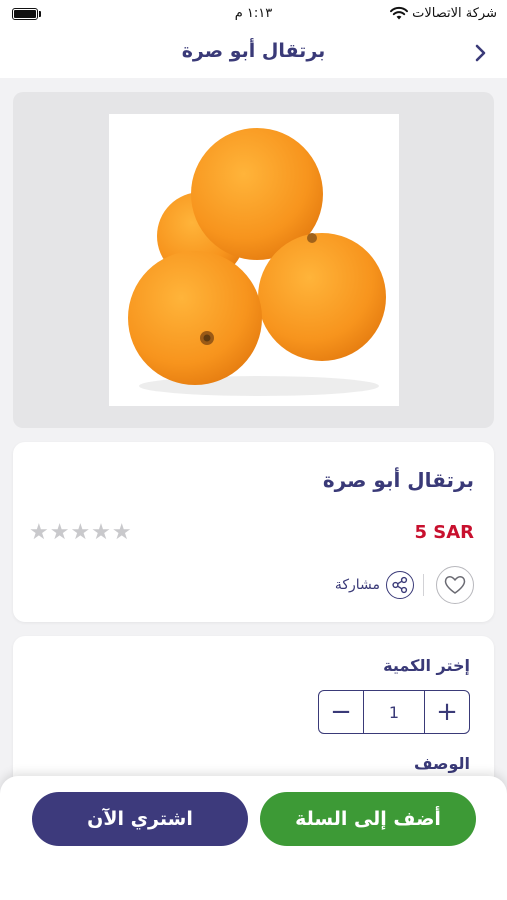 This screenshot has height=900, width=507. Describe the element at coordinates (426, 665) in the screenshot. I see `quantity-title: إختر الكمية` at that location.